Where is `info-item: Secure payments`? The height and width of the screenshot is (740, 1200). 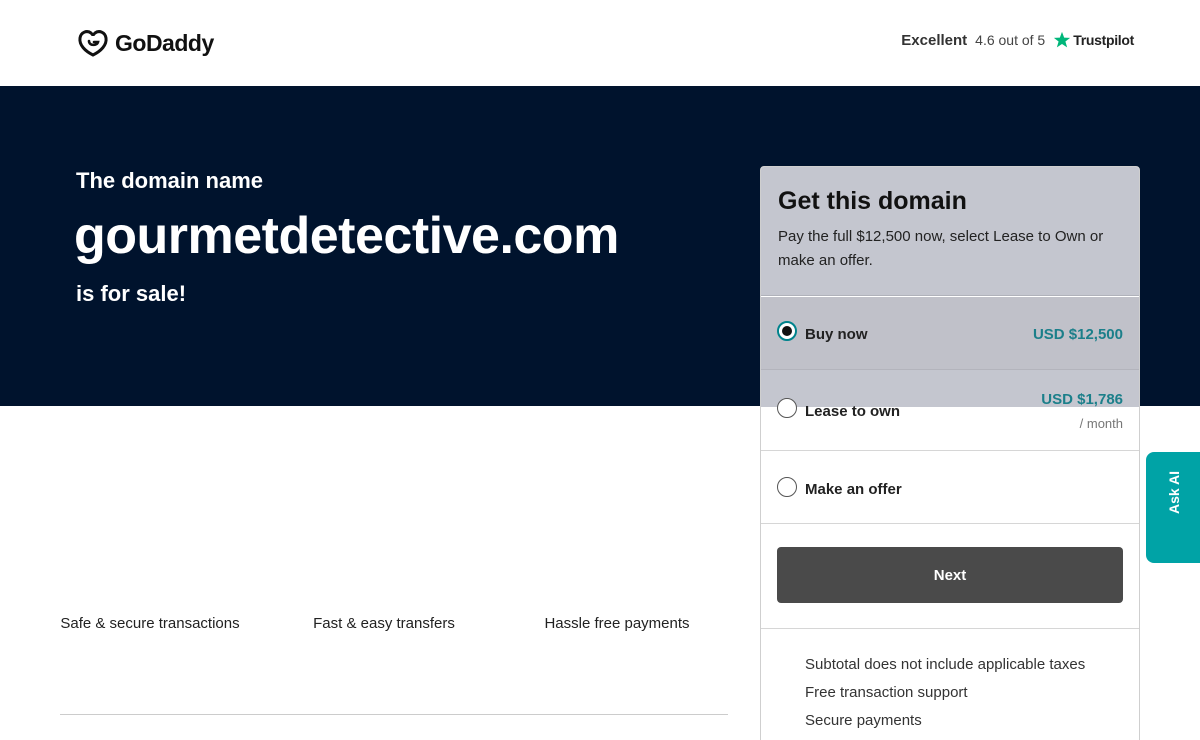 info-item: Secure payments is located at coordinates (863, 720).